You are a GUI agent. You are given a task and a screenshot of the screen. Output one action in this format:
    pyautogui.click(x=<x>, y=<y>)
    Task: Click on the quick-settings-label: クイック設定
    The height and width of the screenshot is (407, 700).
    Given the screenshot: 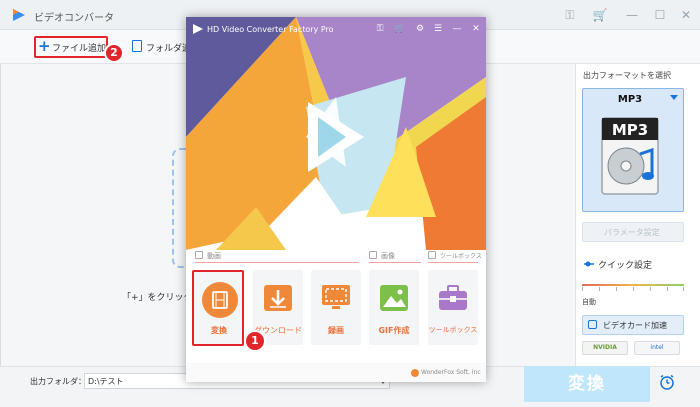 What is the action you would take?
    pyautogui.click(x=625, y=266)
    